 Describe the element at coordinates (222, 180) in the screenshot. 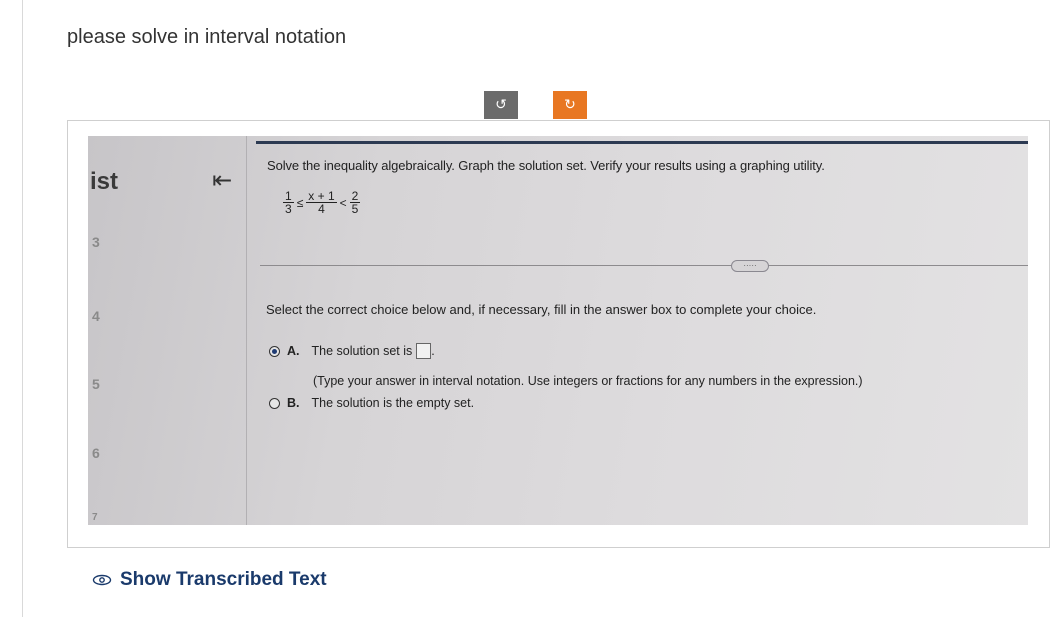

I see `collapse-left-icon: ⇤` at that location.